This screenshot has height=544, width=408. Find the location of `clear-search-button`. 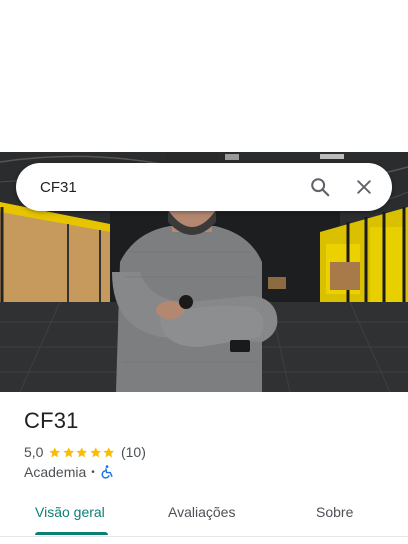

clear-search-button is located at coordinates (364, 187).